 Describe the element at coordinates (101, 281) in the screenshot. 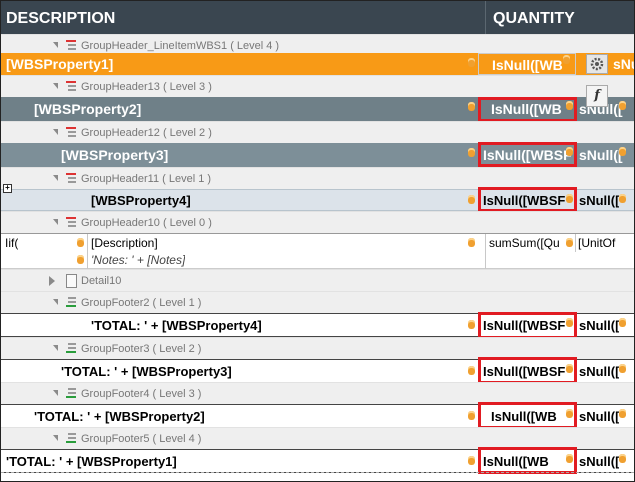

I see `band-label: Detail10` at that location.